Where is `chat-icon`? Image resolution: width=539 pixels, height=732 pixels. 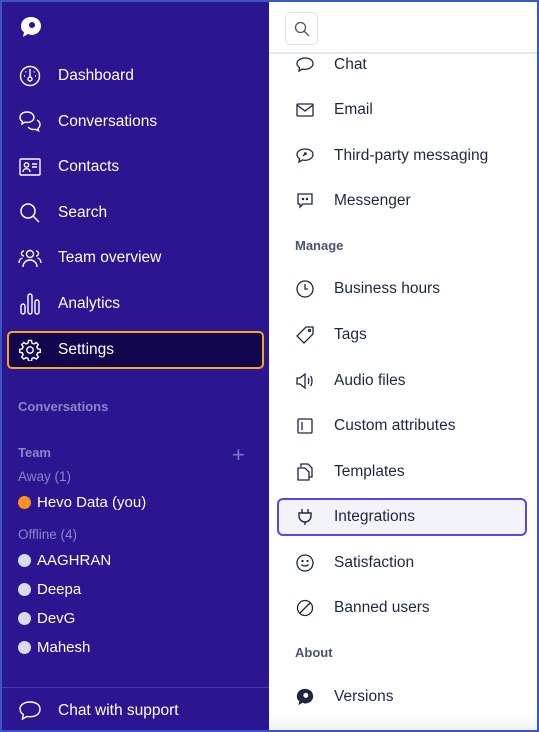 chat-icon is located at coordinates (305, 65).